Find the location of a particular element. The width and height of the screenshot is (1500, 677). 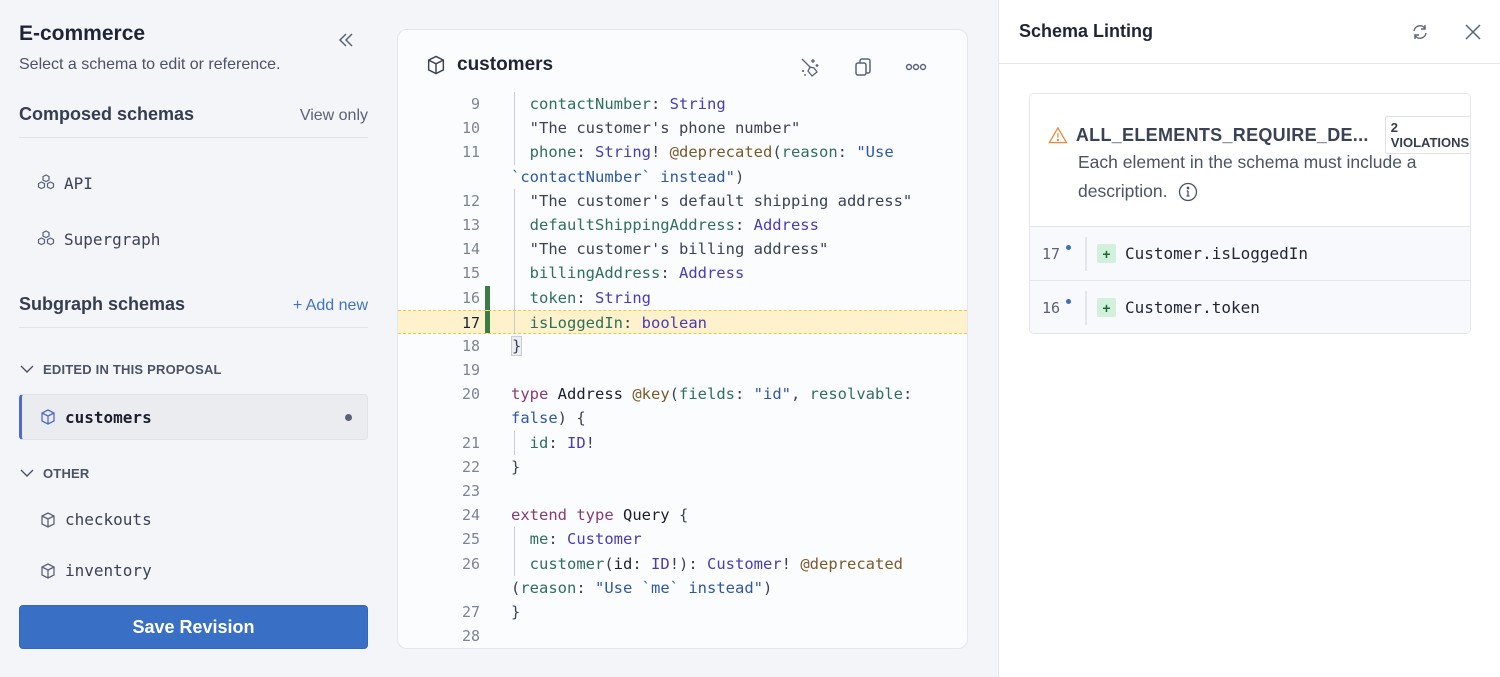

code-token: reason is located at coordinates (809, 152).